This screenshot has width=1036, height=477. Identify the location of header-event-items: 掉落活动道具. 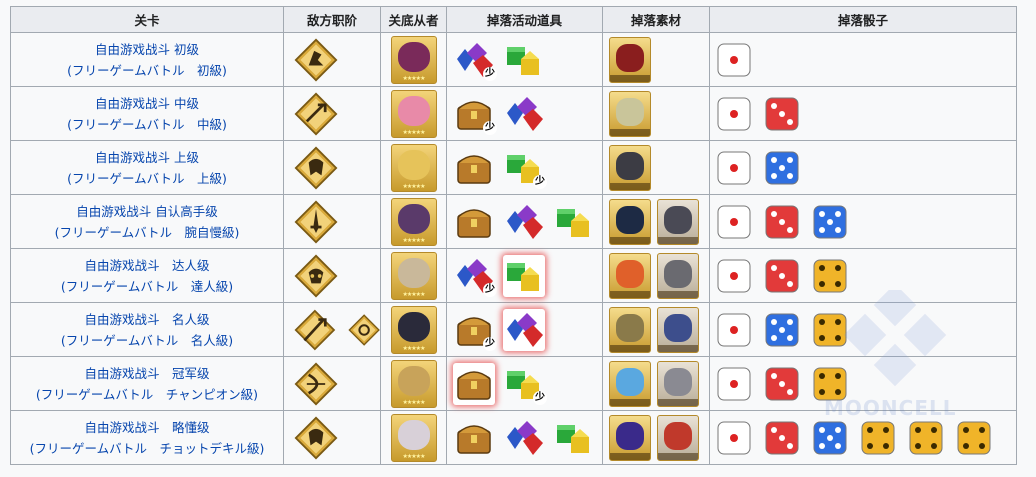
(524, 19).